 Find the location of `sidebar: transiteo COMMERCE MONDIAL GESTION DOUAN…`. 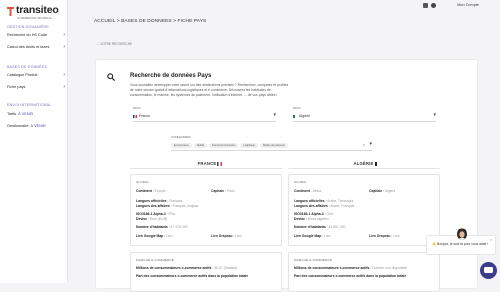

sidebar: transiteo COMMERCE MONDIAL GESTION DOUAN… is located at coordinates (34, 141).